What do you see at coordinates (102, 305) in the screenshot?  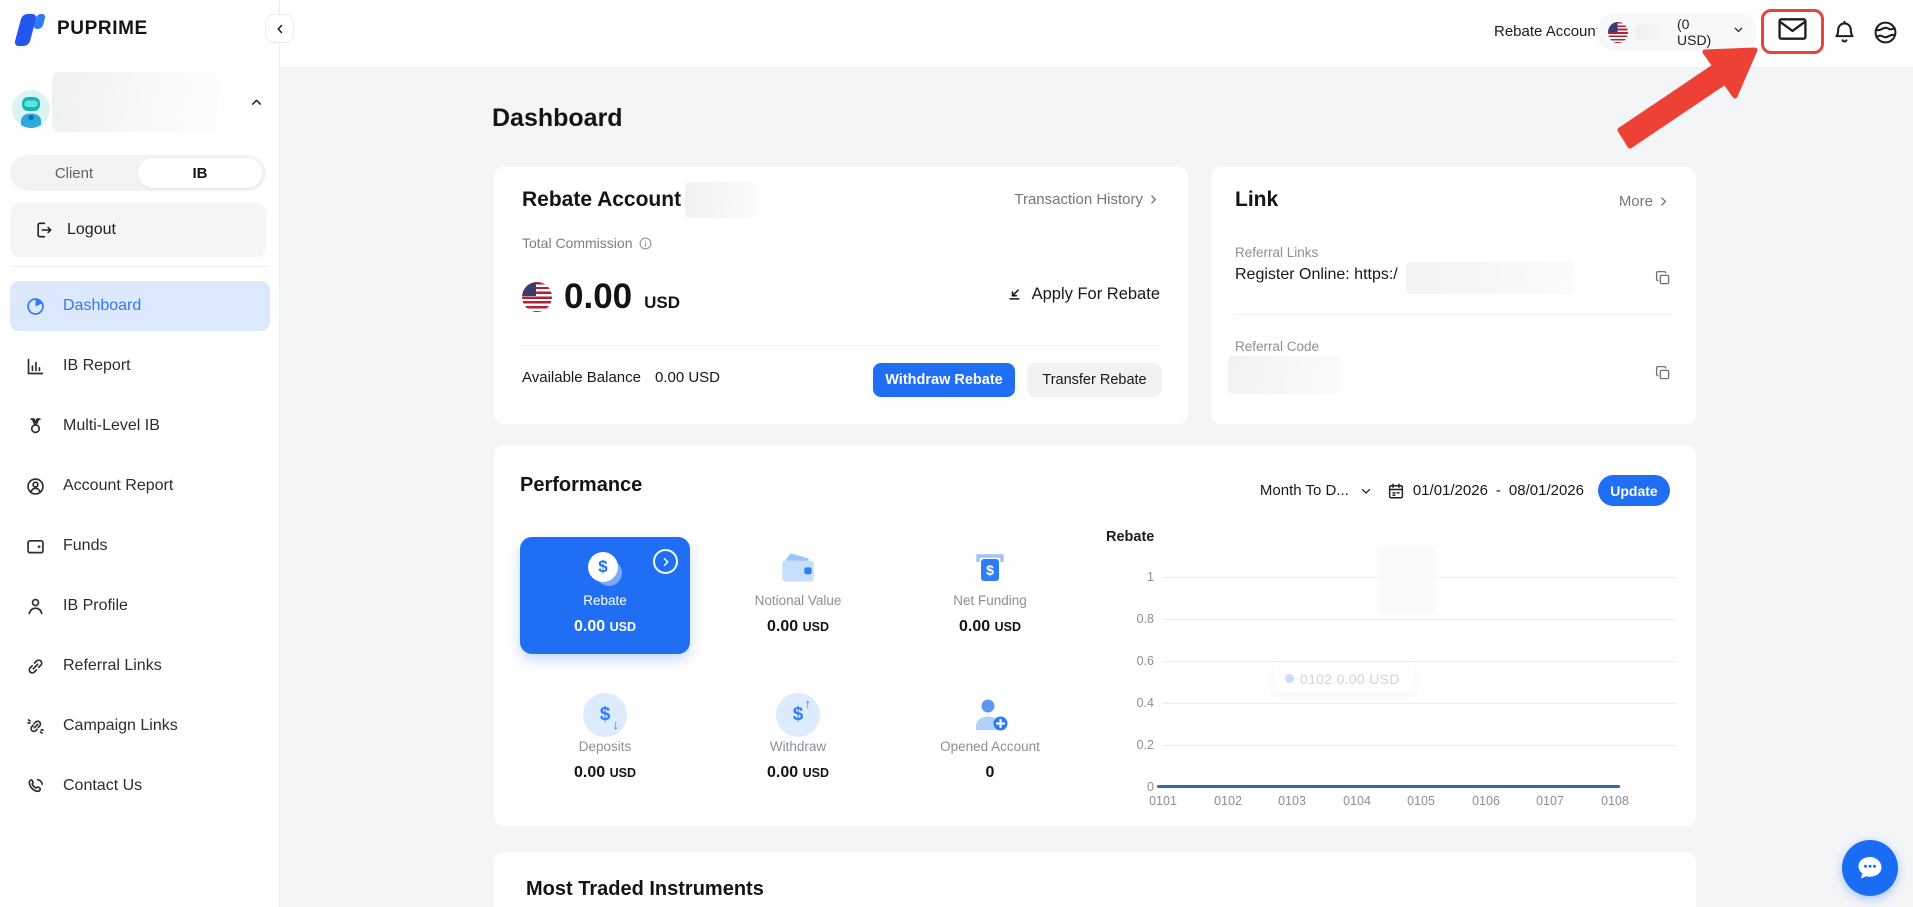 I see `sidebar-item-label: Dashboard` at bounding box center [102, 305].